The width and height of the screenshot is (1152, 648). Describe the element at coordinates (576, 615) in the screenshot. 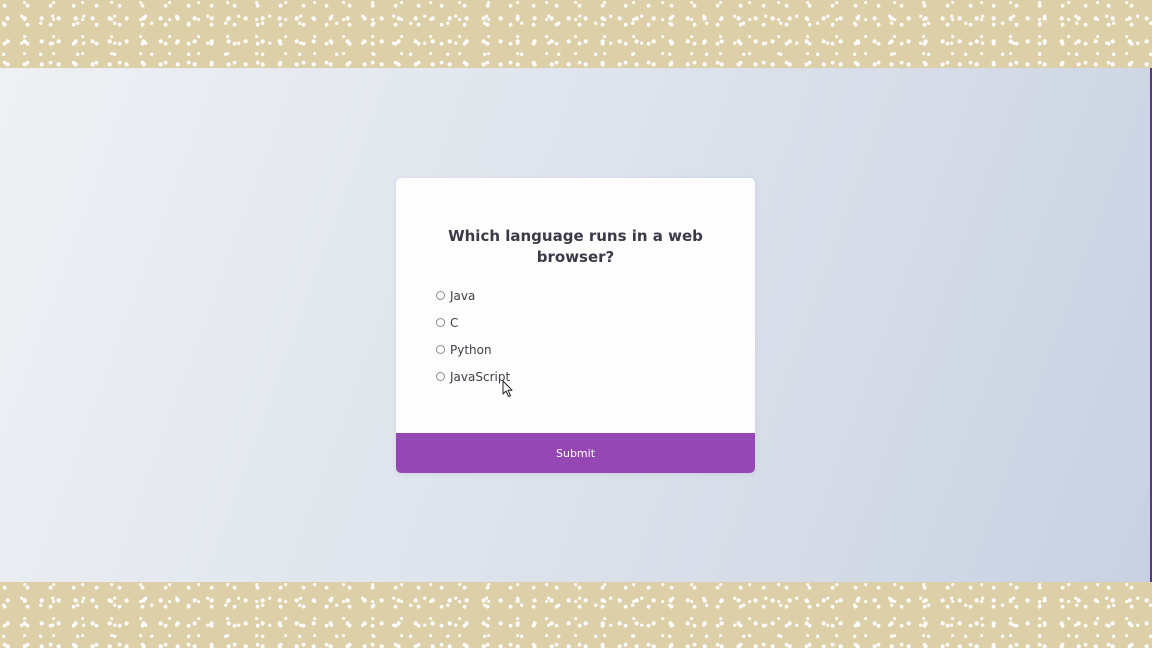

I see `bottom-confetti-border` at that location.